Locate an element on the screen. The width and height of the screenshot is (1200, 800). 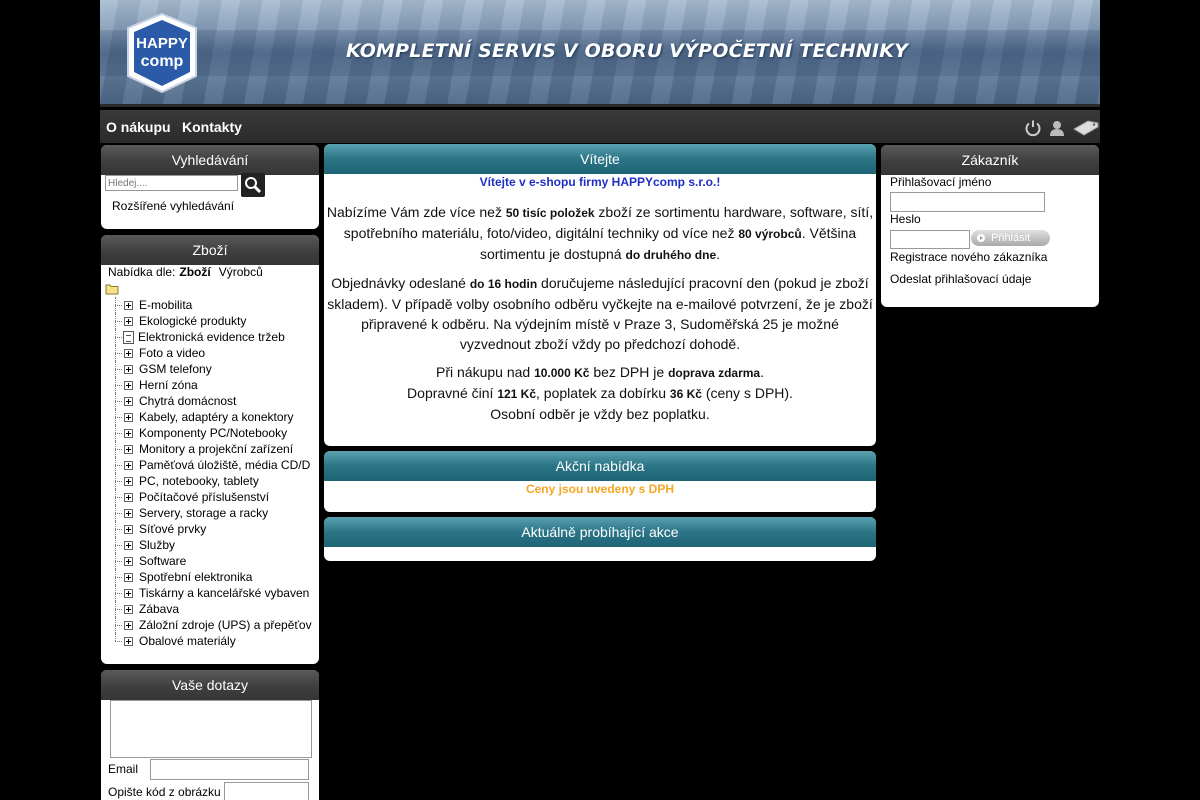
category-label: Tiskárny a kancelářské vybaven is located at coordinates (224, 593).